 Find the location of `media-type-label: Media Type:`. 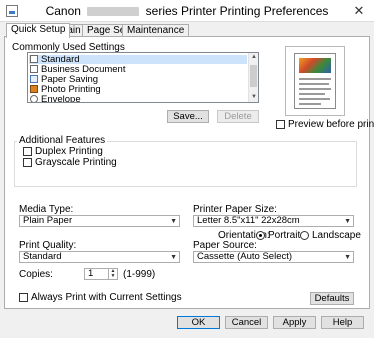

media-type-label: Media Type: is located at coordinates (46, 209).